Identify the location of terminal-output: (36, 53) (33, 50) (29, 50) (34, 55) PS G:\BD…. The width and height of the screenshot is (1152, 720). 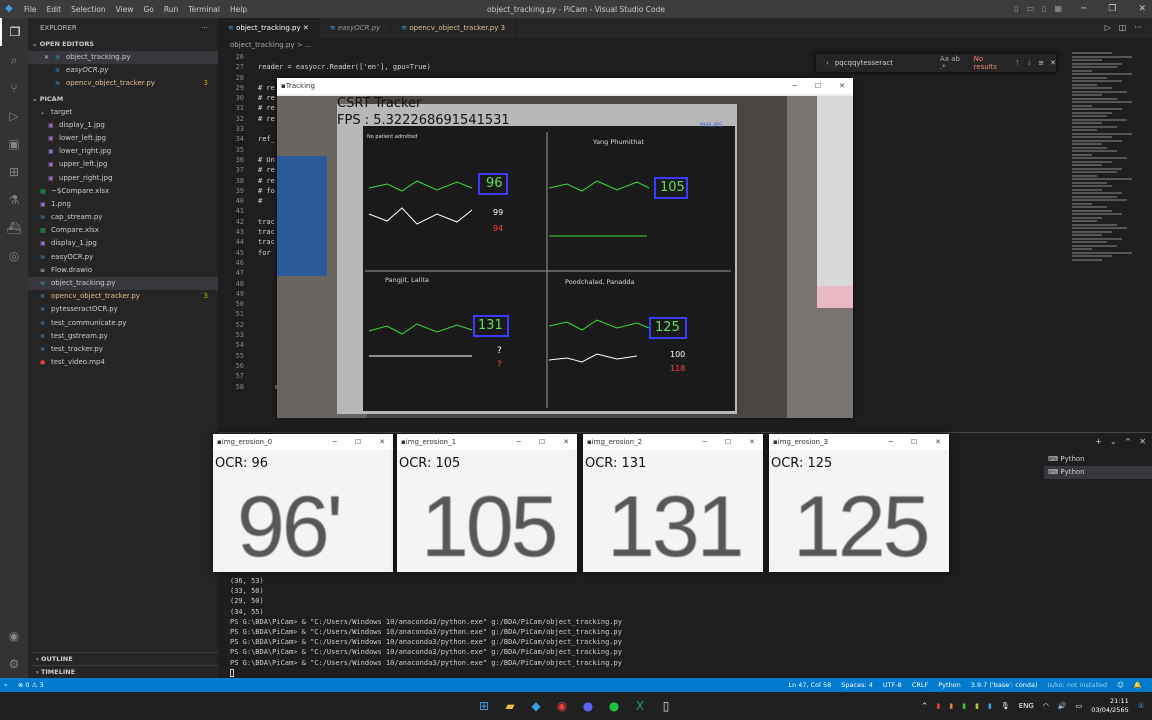
(426, 622).